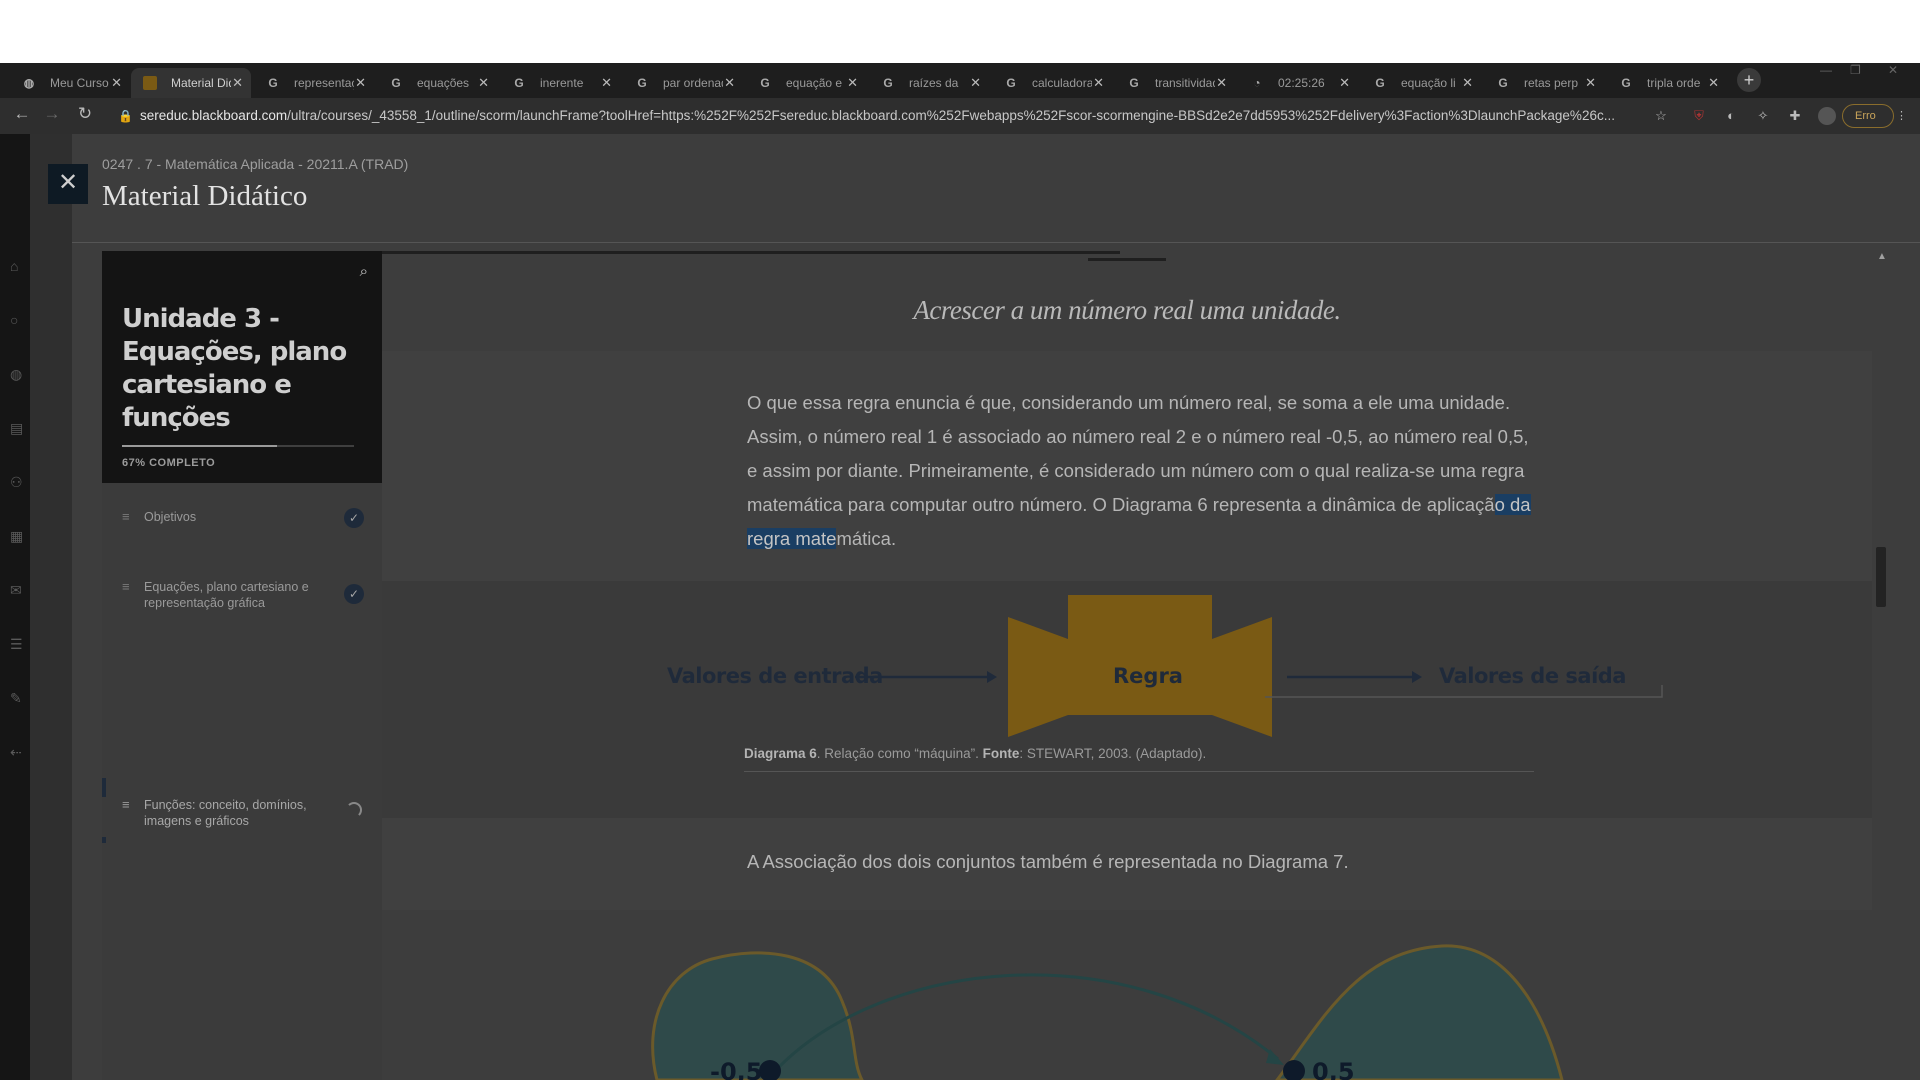 This screenshot has height=1080, width=1920. Describe the element at coordinates (18, 698) in the screenshot. I see `tools-icon: ✎` at that location.